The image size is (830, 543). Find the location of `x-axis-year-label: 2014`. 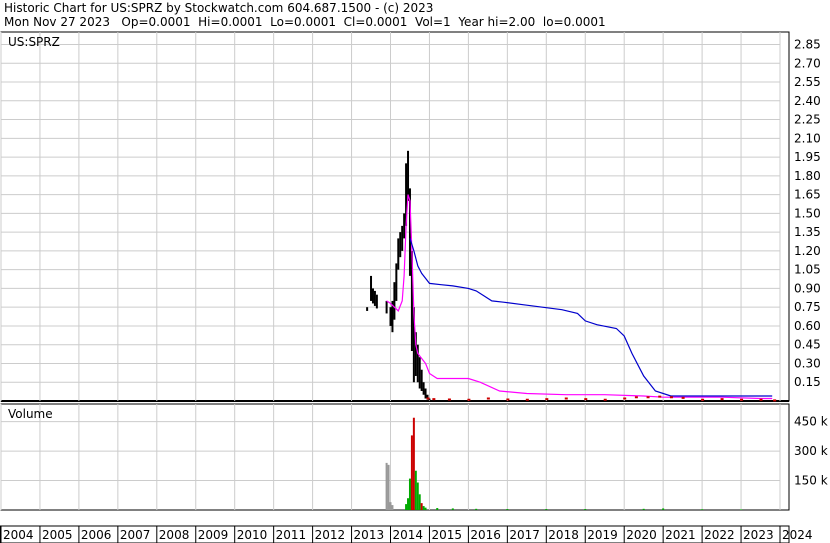

x-axis-year-label: 2014 is located at coordinates (408, 535).